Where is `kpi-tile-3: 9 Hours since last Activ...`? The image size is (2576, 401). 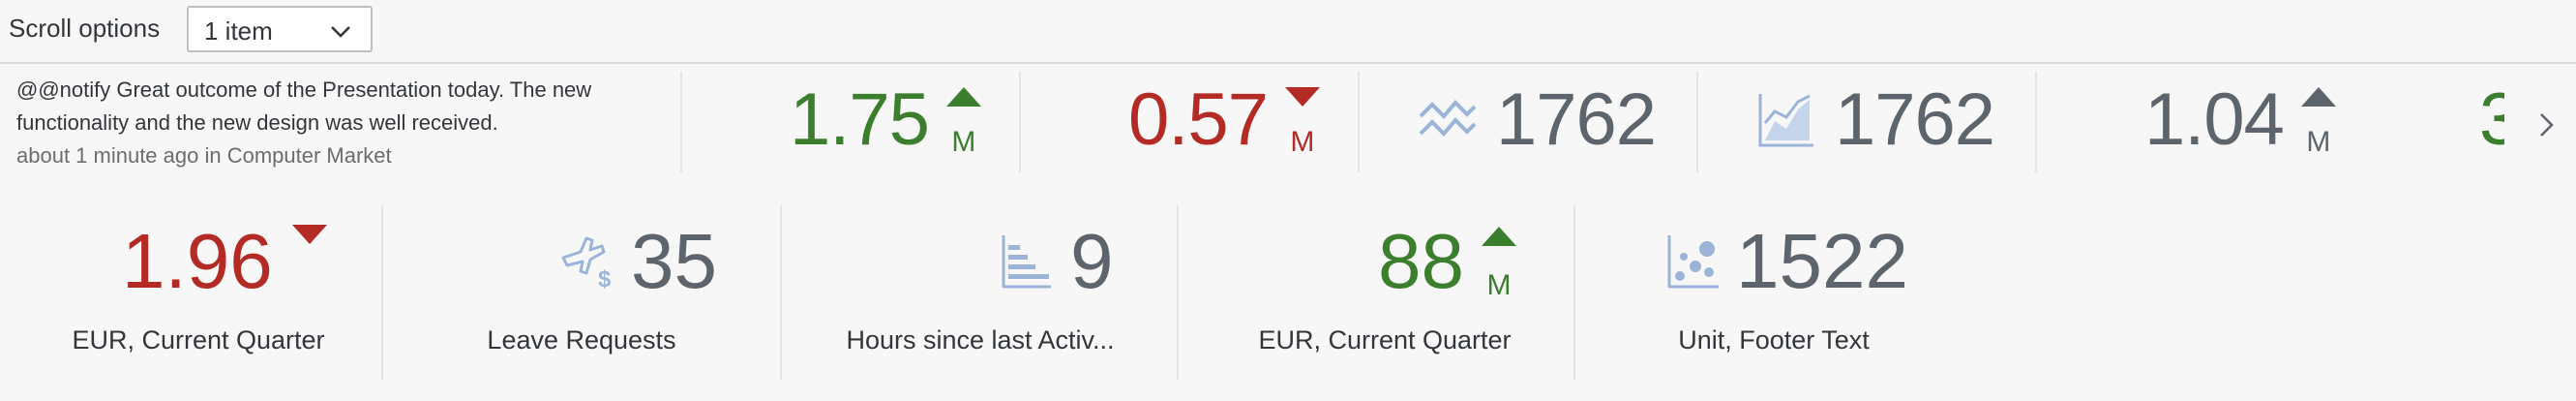
kpi-tile-3: 9 Hours since last Activ... is located at coordinates (980, 291).